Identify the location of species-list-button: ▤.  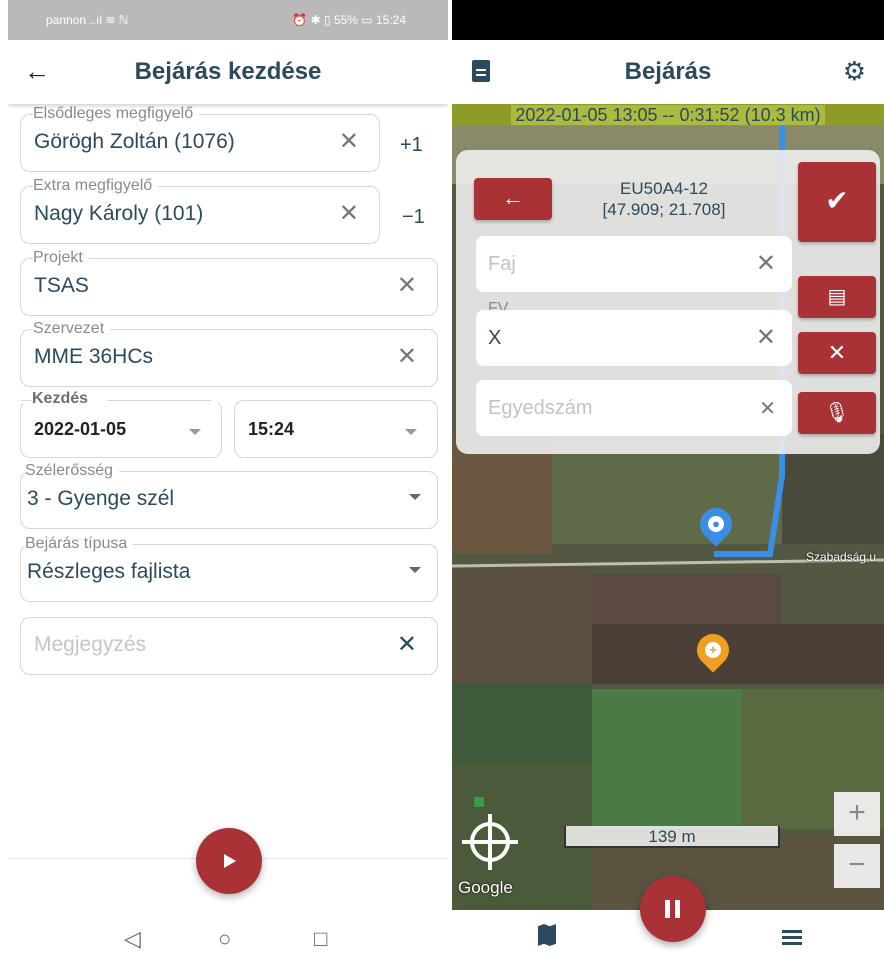
(837, 297).